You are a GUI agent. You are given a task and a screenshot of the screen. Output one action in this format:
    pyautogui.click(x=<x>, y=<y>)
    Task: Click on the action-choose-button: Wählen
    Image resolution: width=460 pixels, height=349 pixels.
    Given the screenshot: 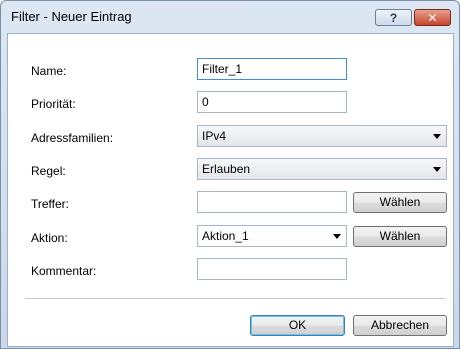 What is the action you would take?
    pyautogui.click(x=400, y=236)
    